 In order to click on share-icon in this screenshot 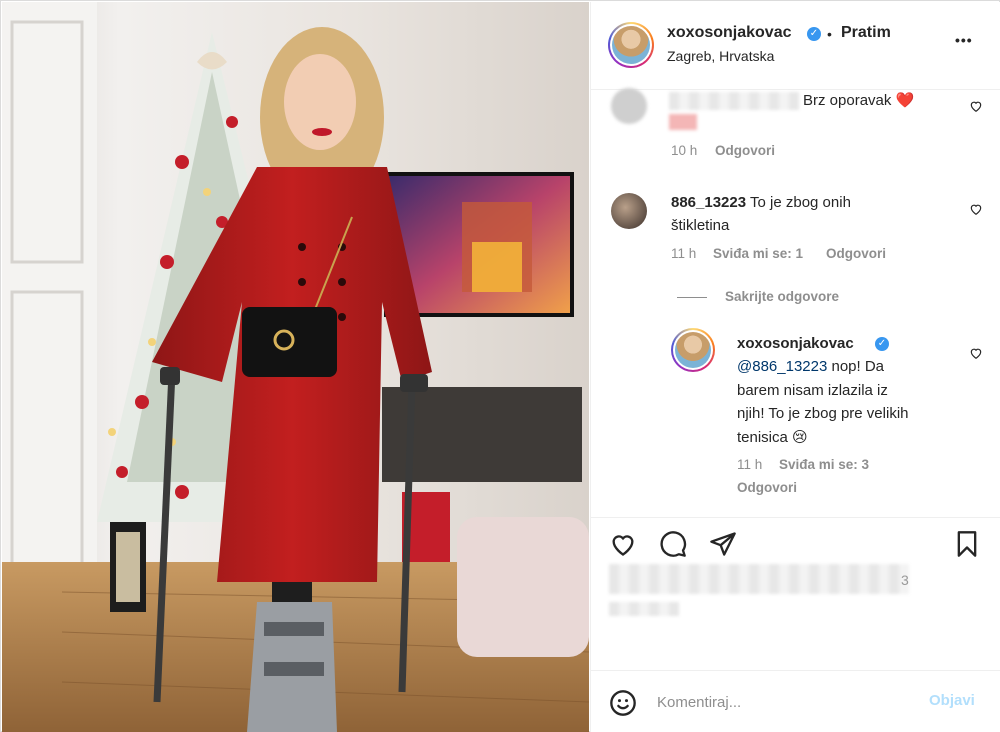, I will do `click(723, 544)`.